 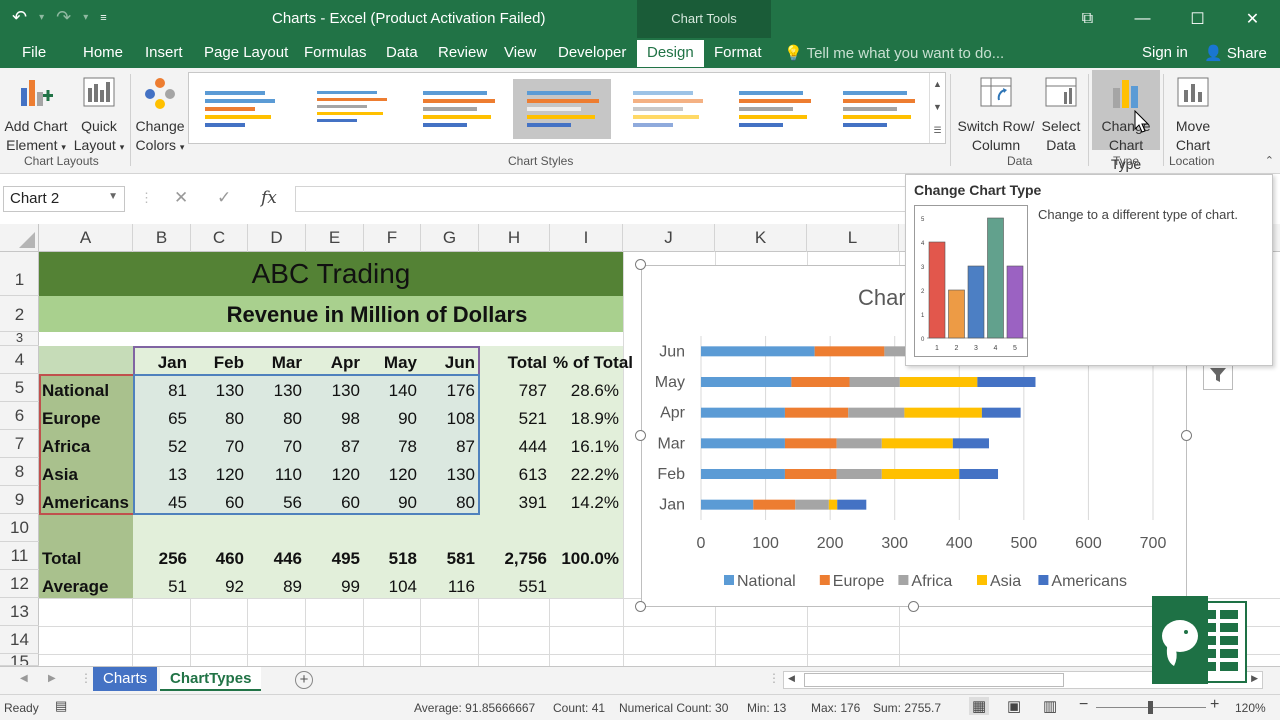 I want to click on total-cell: 521, so click(x=513, y=419).